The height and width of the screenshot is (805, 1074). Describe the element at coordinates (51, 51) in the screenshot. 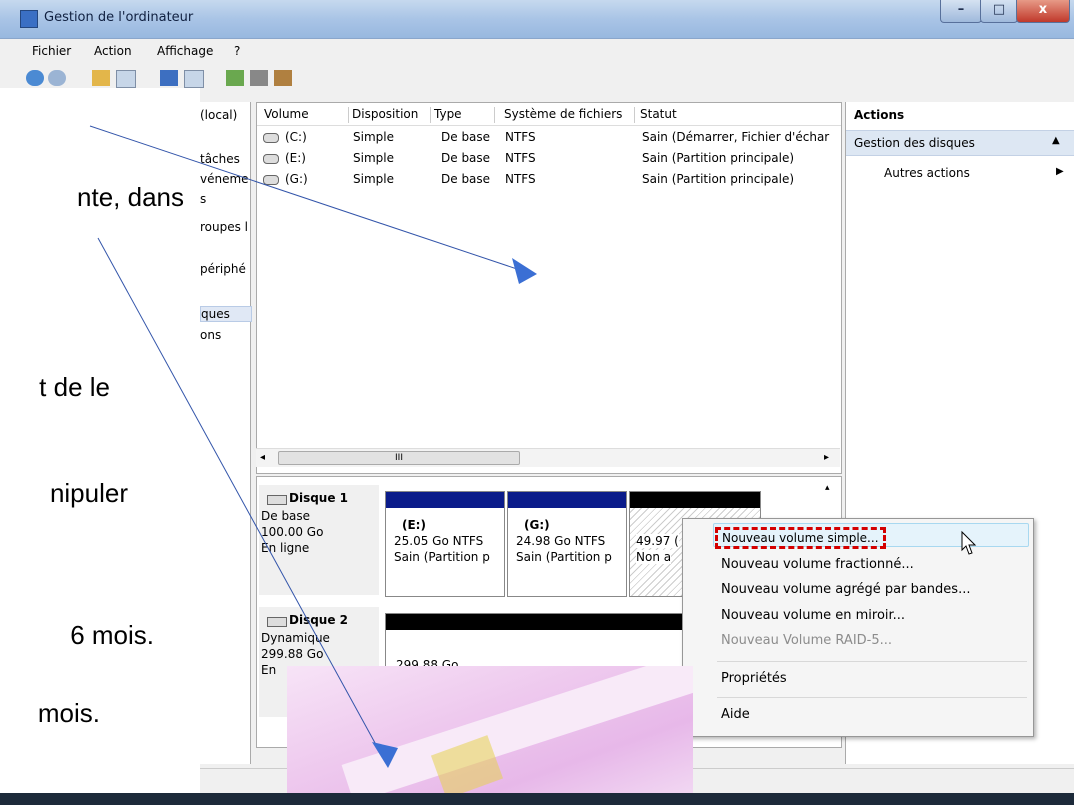

I see `menu-fichier: Fichier` at that location.